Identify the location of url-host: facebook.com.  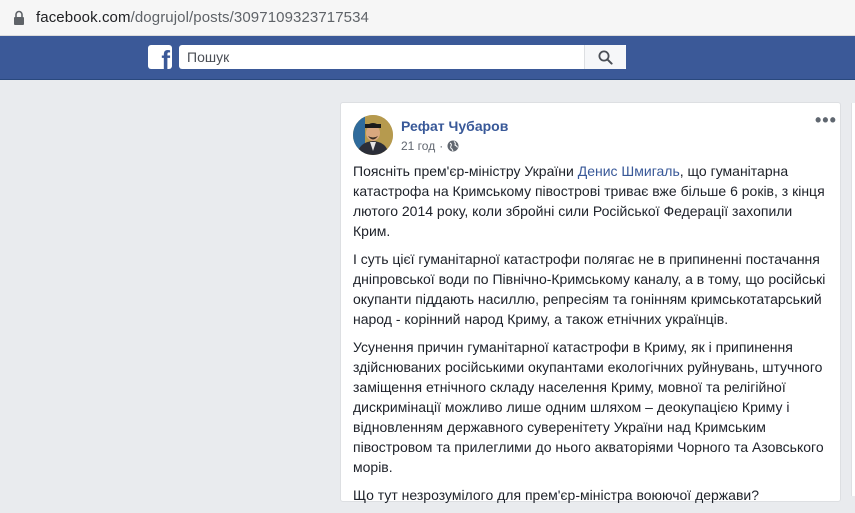
(83, 17).